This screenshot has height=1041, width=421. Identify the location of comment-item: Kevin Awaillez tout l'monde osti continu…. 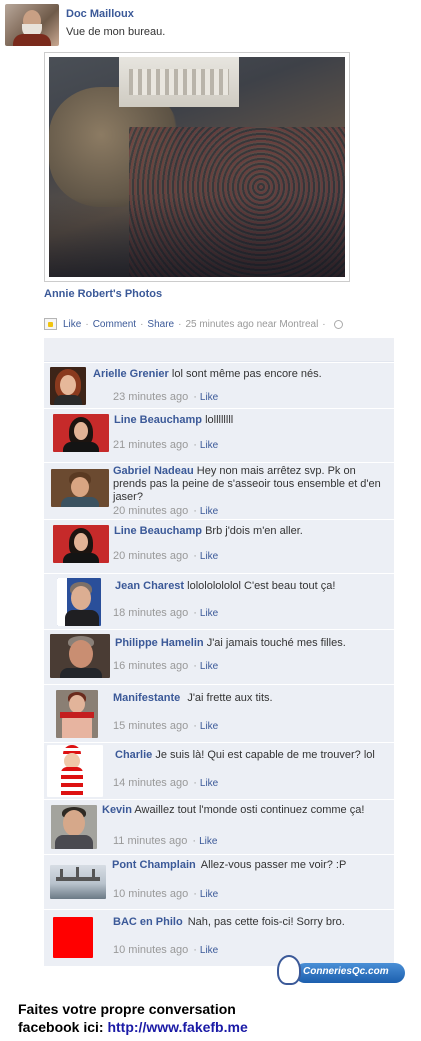
(219, 826).